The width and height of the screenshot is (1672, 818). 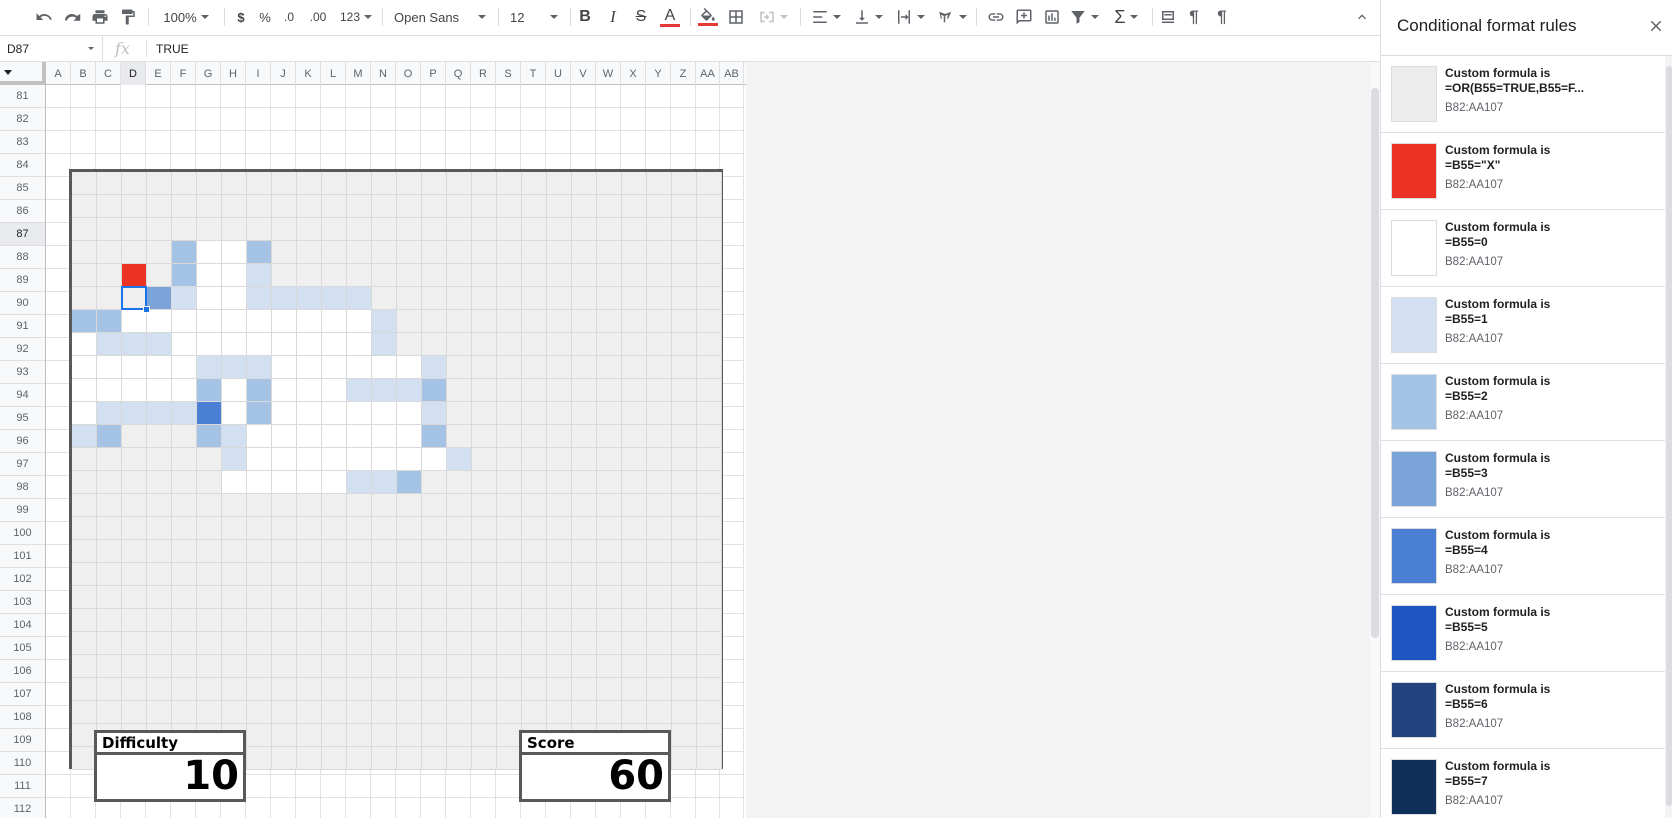 What do you see at coordinates (318, 17) in the screenshot?
I see `increase-decimal-button: .00` at bounding box center [318, 17].